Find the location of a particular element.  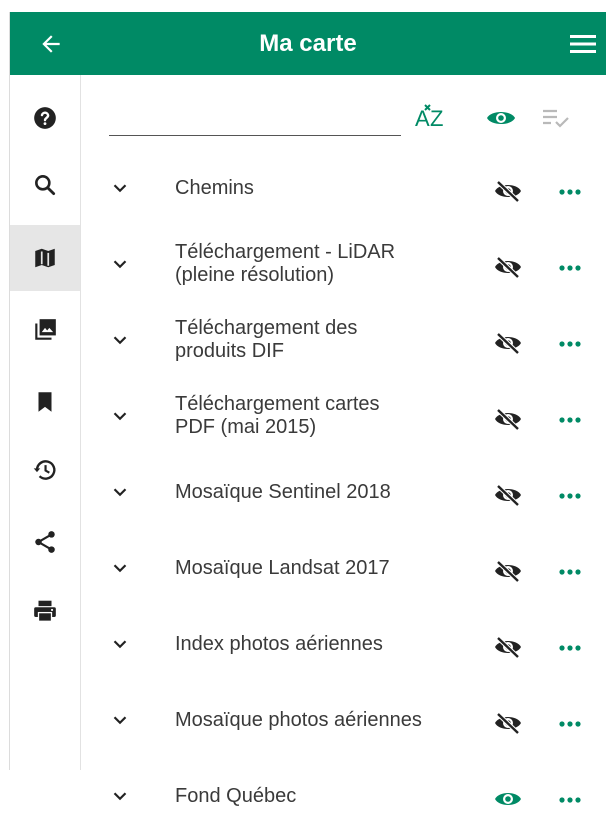

layer-row: Téléchargement cartes PDF (mai 2015) is located at coordinates (343, 416).